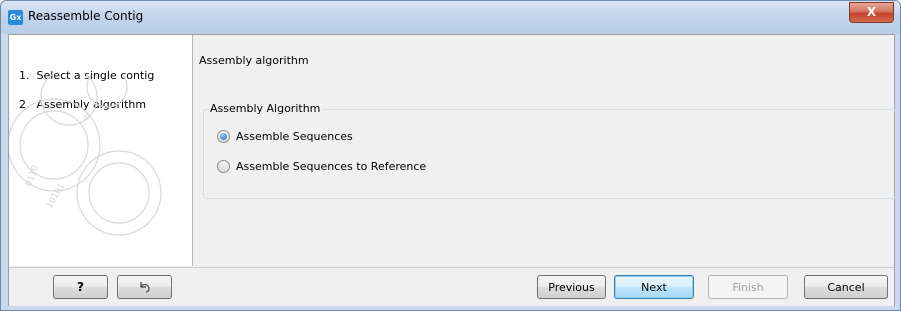  I want to click on group-label: Assembly Algorithm, so click(265, 108).